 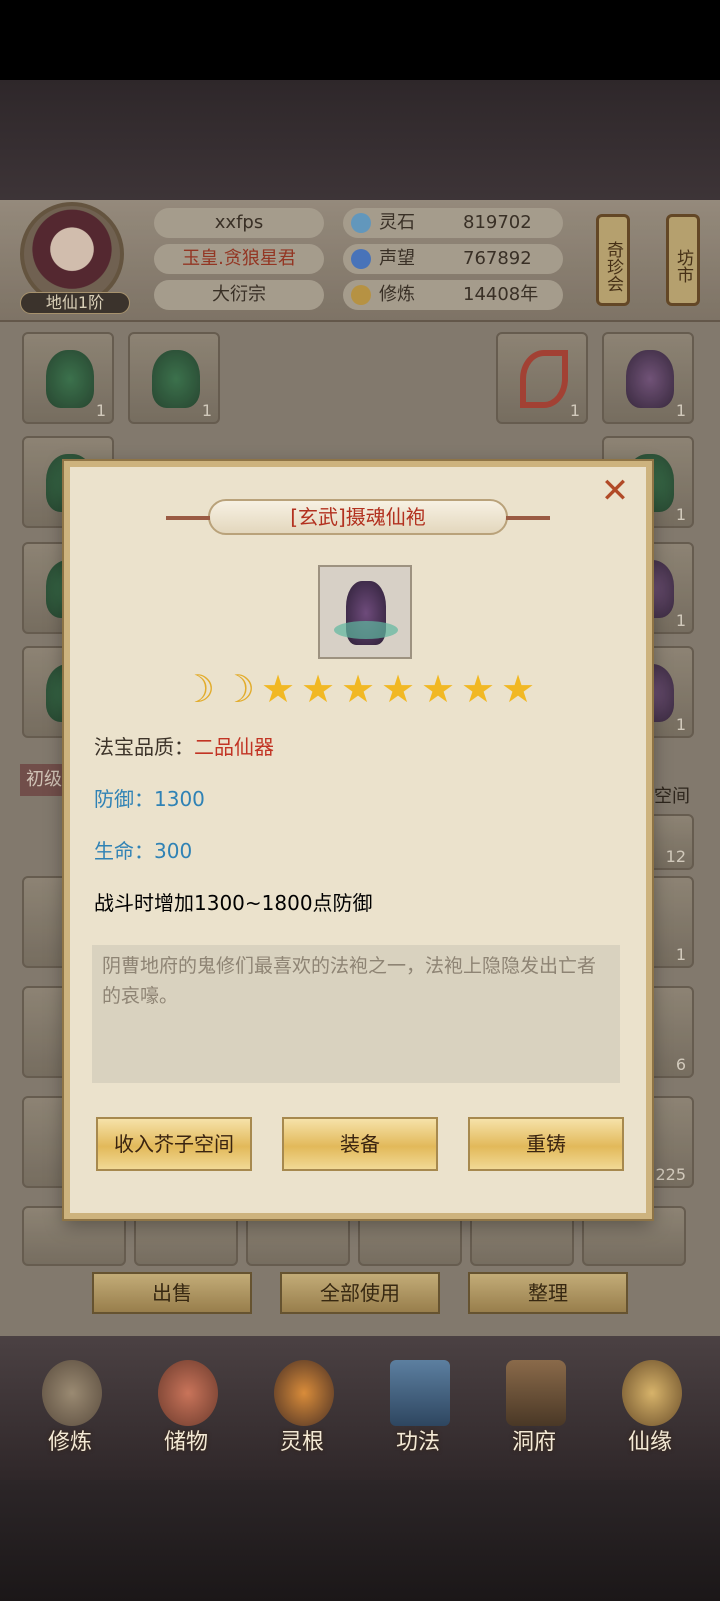 What do you see at coordinates (358, 517) in the screenshot?
I see `item-title: [玄武]摄魂仙袍` at bounding box center [358, 517].